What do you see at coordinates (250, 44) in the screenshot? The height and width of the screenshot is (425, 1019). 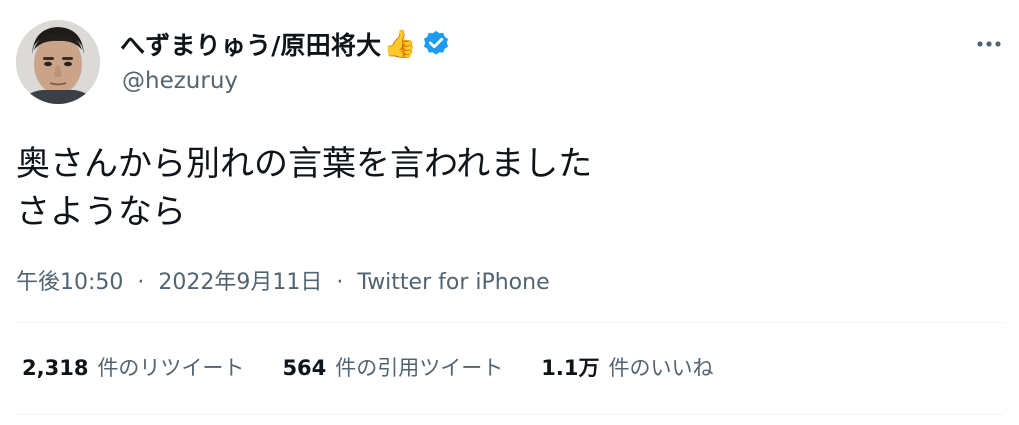 I see `display-name: へずまりゅう/原田将大` at bounding box center [250, 44].